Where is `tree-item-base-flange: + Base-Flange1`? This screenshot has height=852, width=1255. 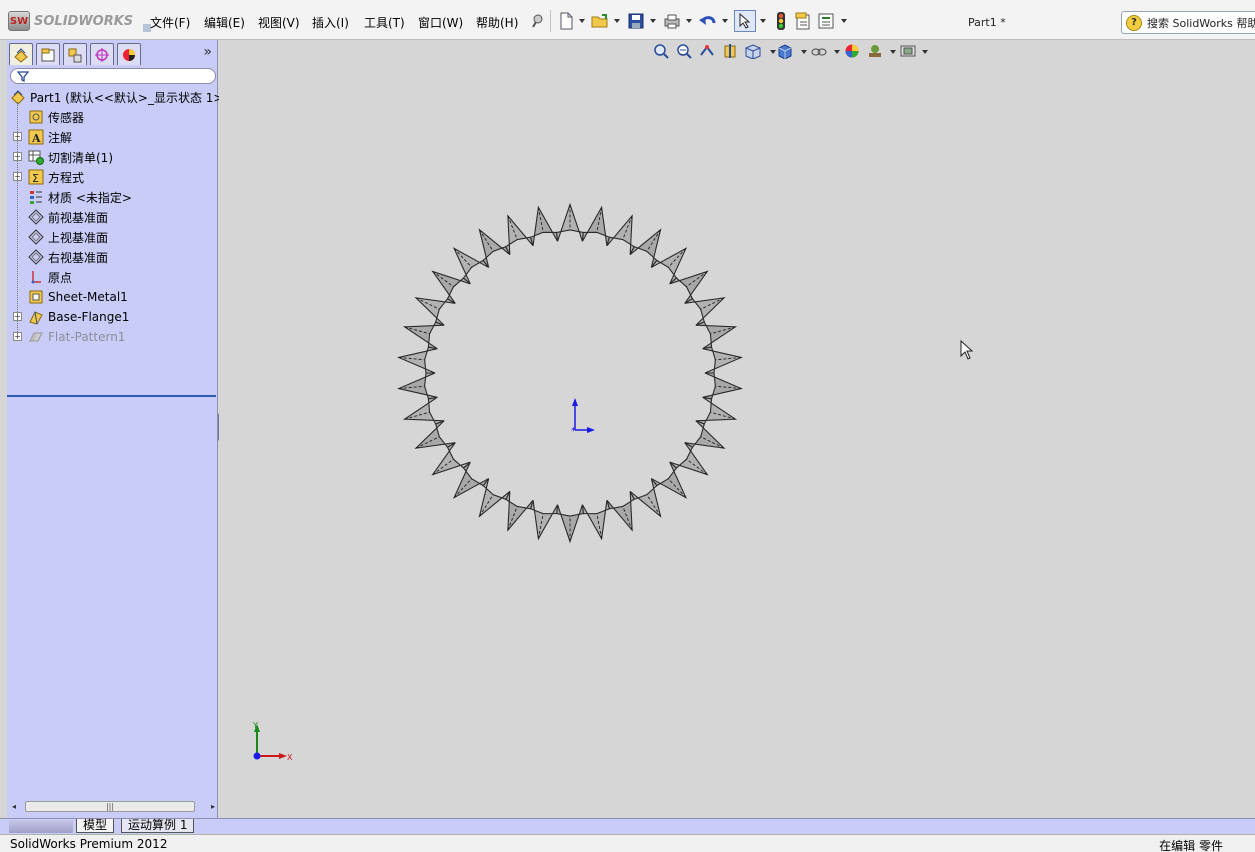
tree-item-base-flange: + Base-Flange1 is located at coordinates (71, 317).